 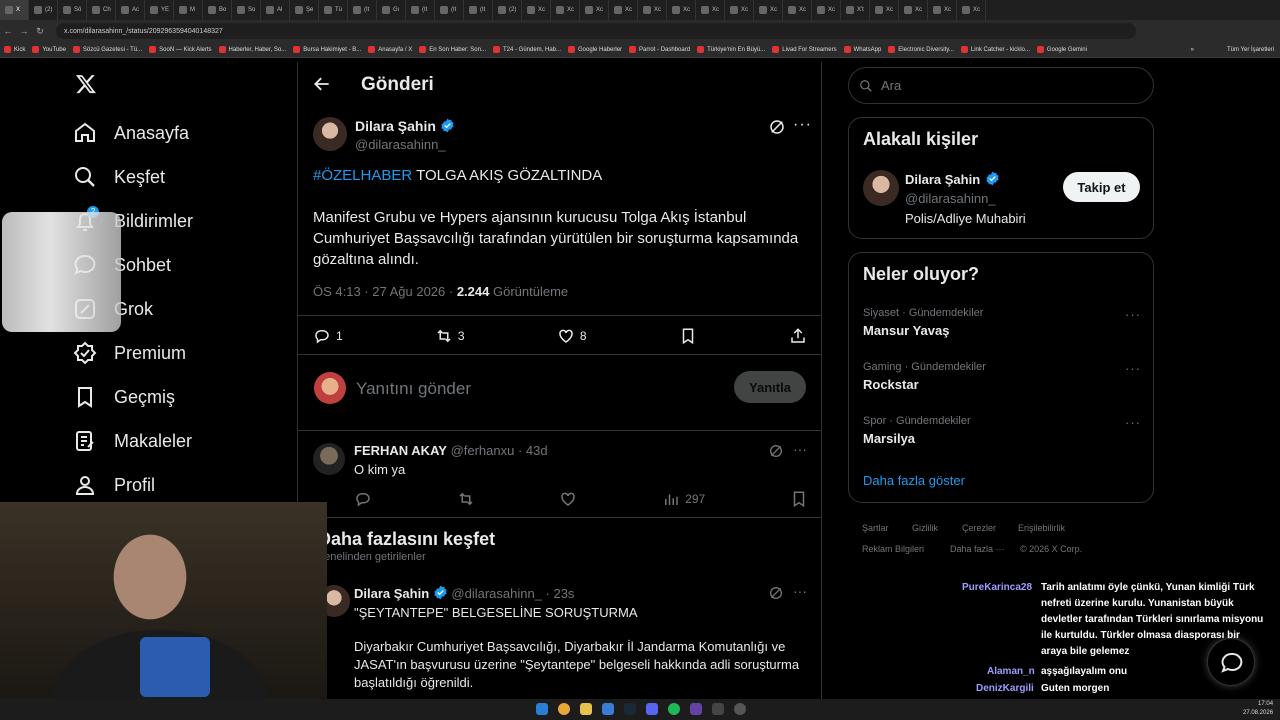 What do you see at coordinates (130, 10) in the screenshot?
I see `browser-tab: Ac` at bounding box center [130, 10].